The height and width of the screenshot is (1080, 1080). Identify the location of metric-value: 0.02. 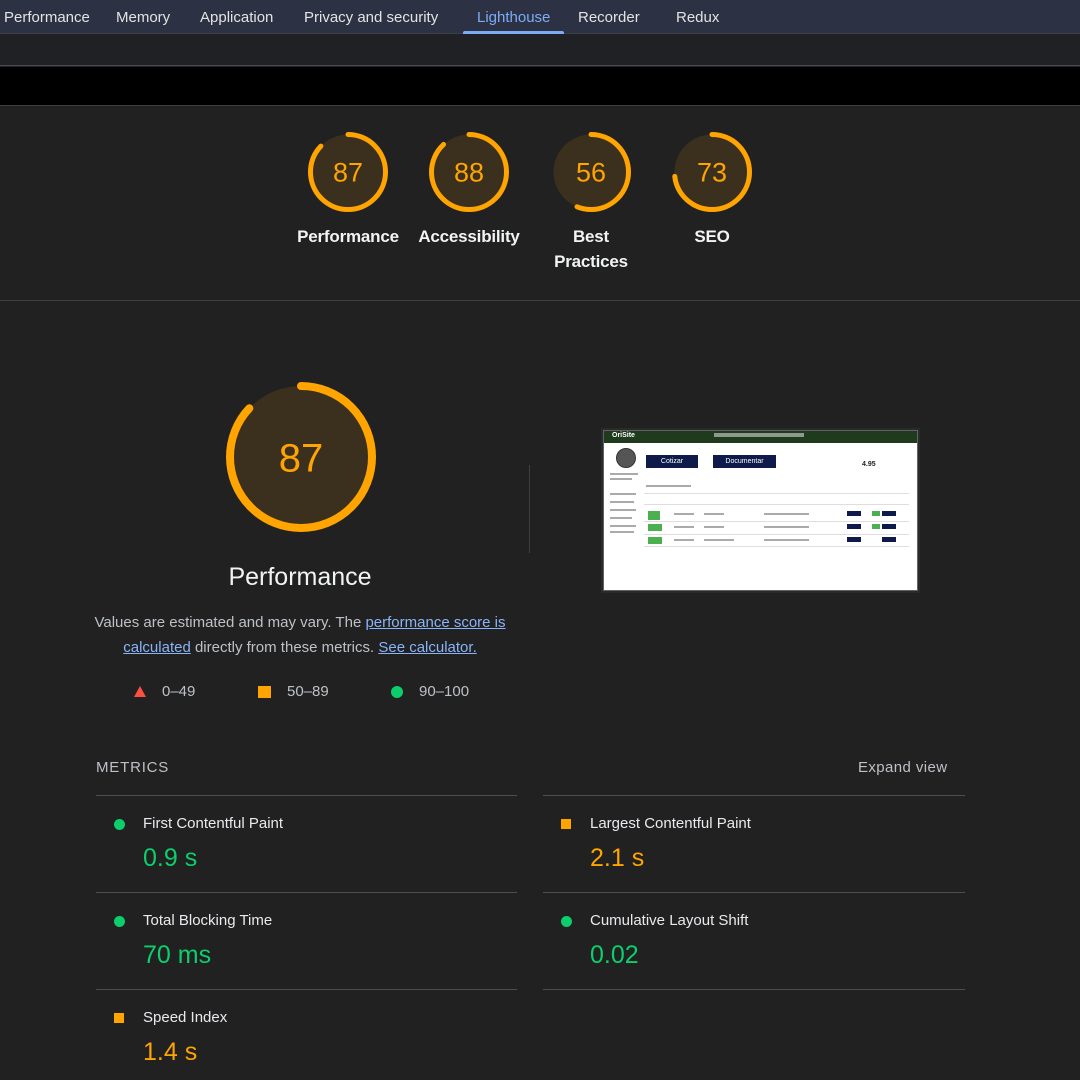
(614, 955).